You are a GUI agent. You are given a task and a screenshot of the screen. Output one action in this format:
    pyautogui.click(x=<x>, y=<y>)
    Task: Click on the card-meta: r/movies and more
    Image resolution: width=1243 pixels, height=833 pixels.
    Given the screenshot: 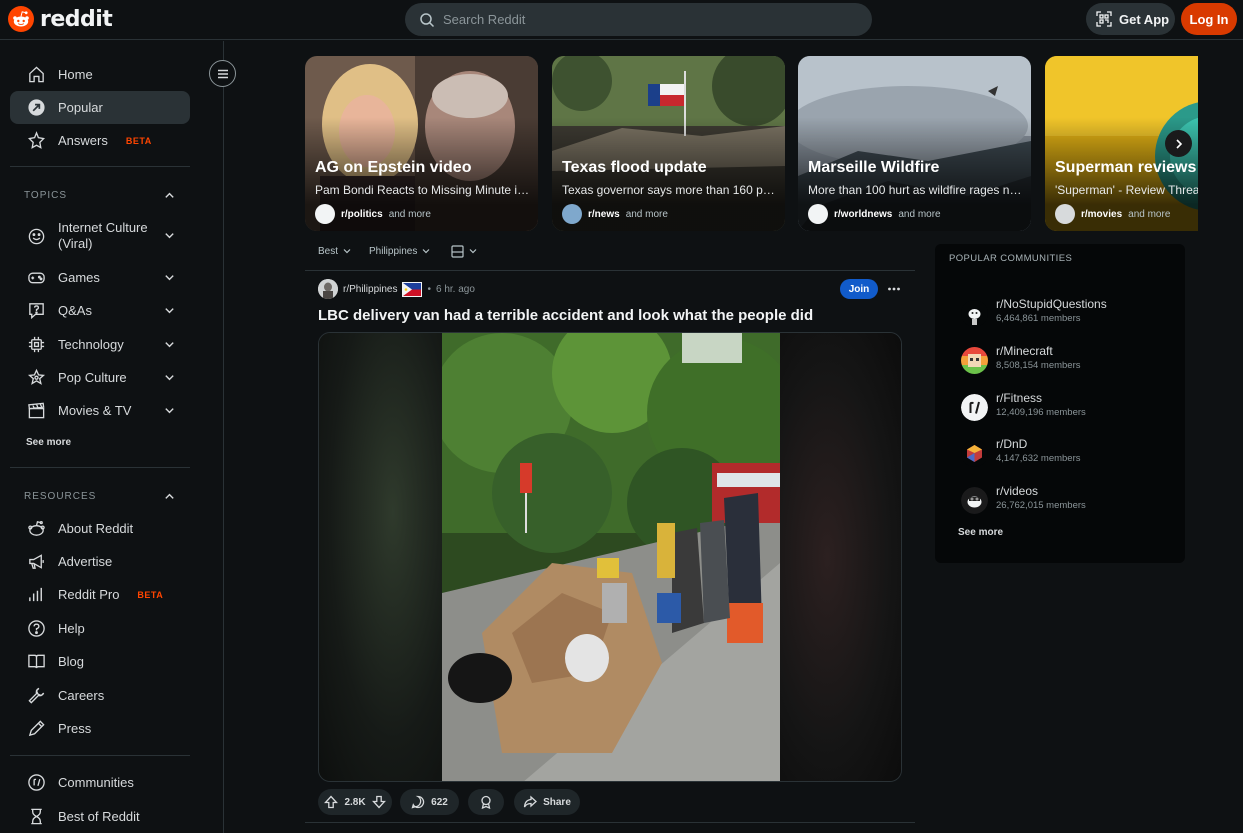 What is the action you would take?
    pyautogui.click(x=1112, y=214)
    